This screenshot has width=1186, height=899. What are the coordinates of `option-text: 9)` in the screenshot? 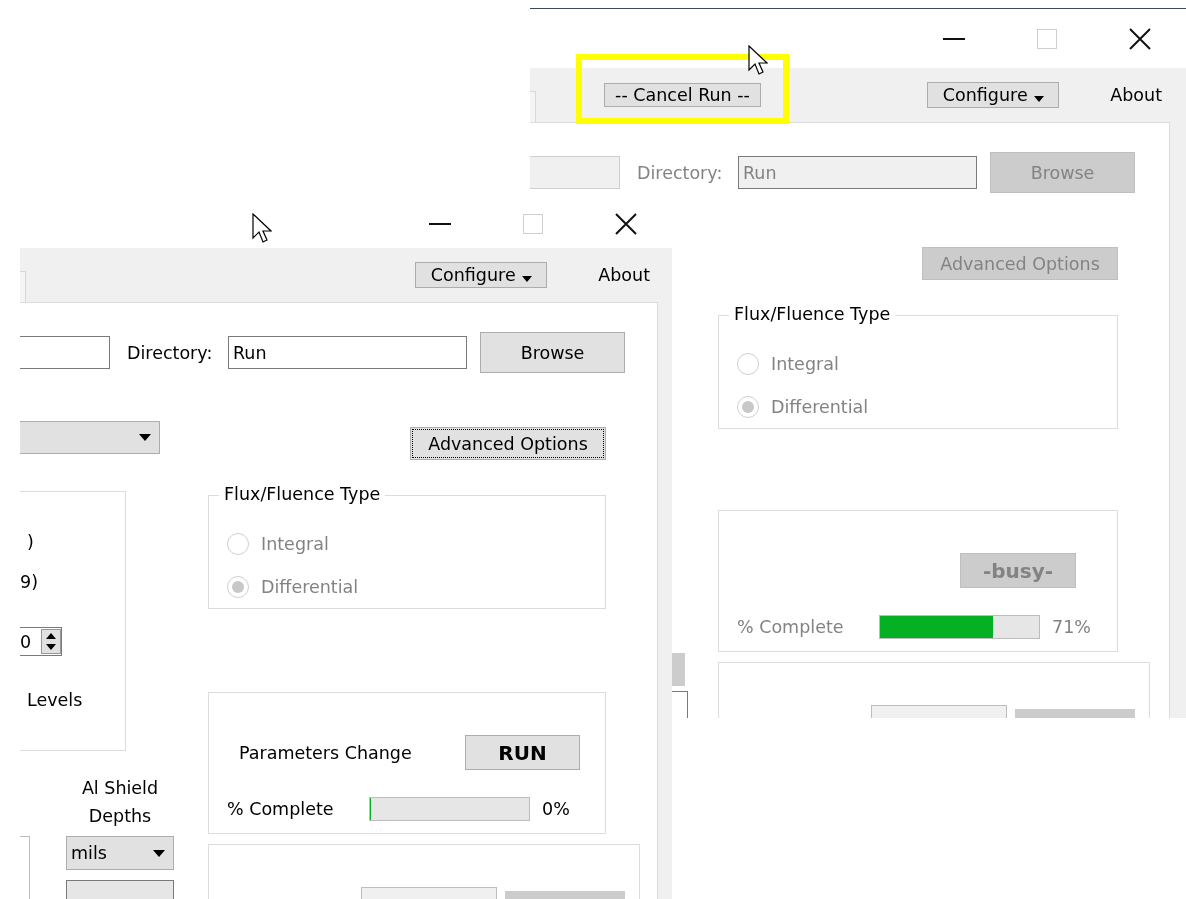 It's located at (29, 582).